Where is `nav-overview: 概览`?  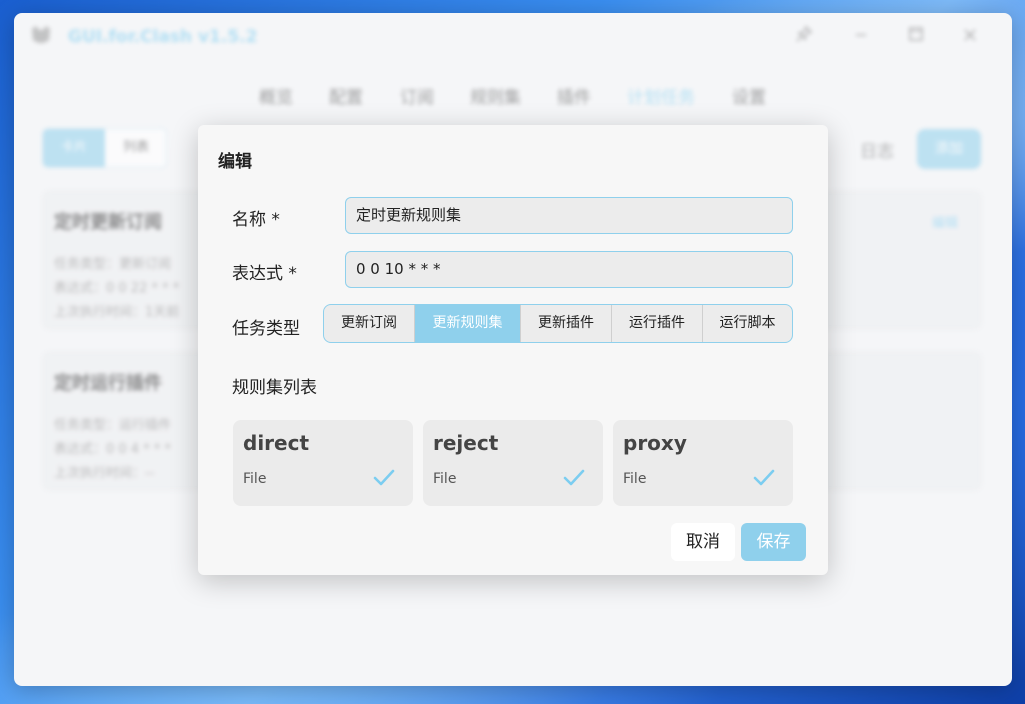
nav-overview: 概览 is located at coordinates (276, 95).